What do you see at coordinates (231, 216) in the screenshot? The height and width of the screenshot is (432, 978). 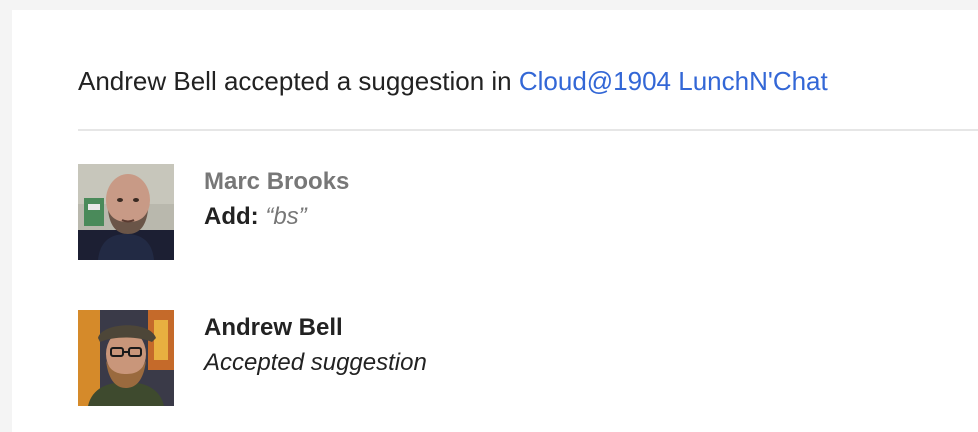 I see `suggestion-label: Add:` at bounding box center [231, 216].